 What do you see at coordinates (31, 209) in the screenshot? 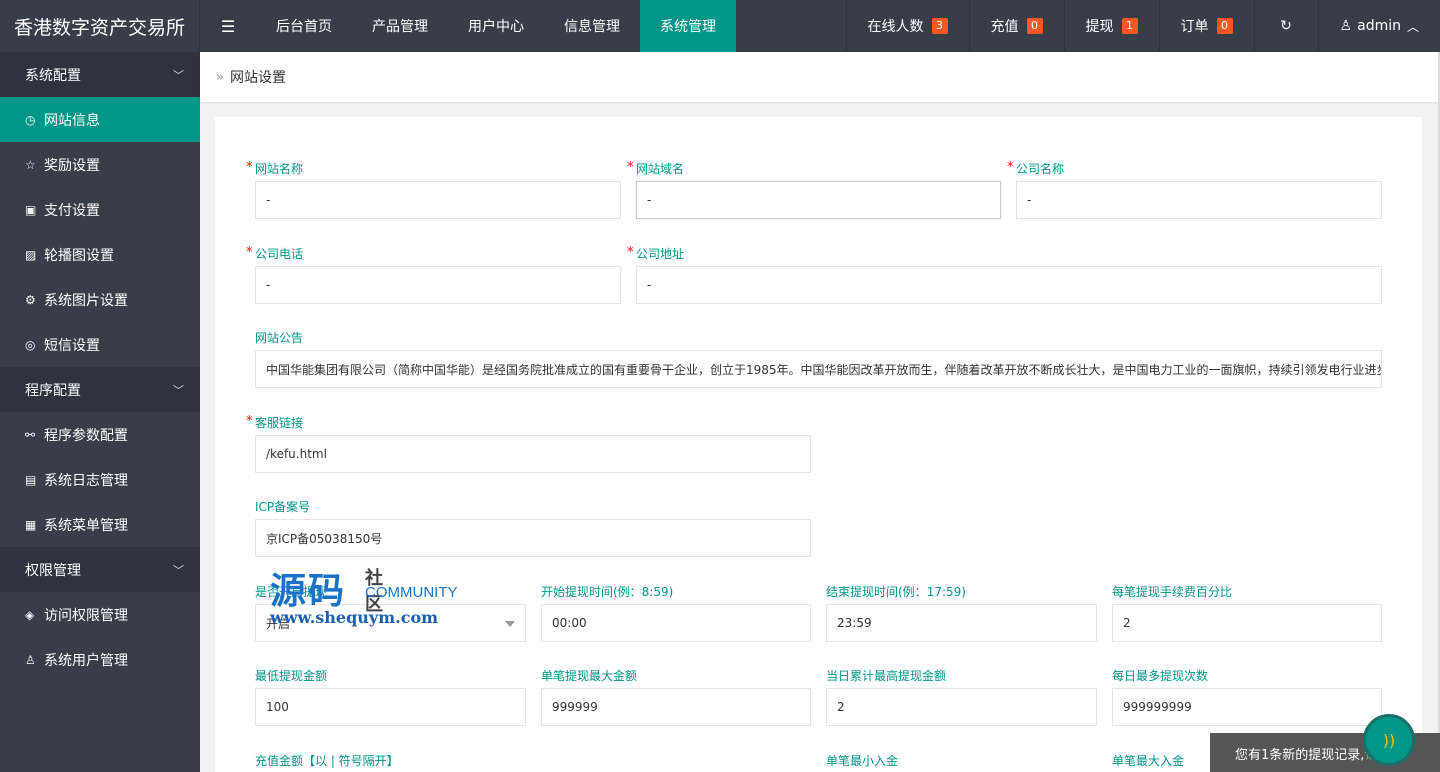
I see `wallet-icon: ▣` at bounding box center [31, 209].